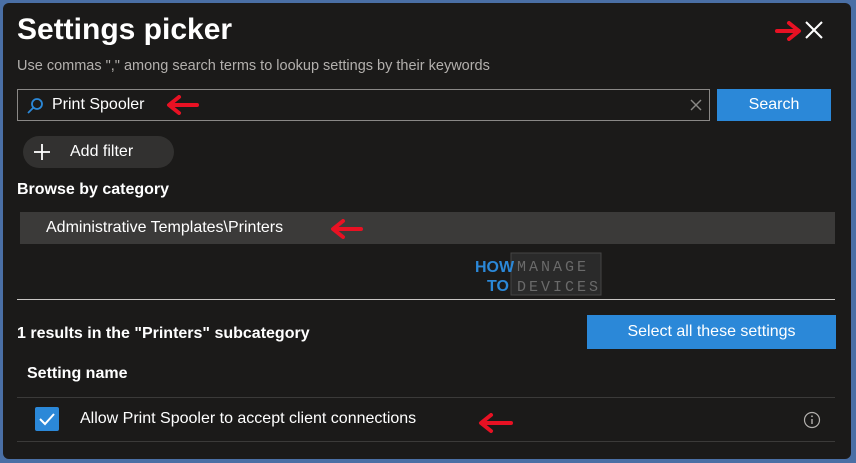 The height and width of the screenshot is (463, 856). I want to click on logo-how: HOW, so click(495, 267).